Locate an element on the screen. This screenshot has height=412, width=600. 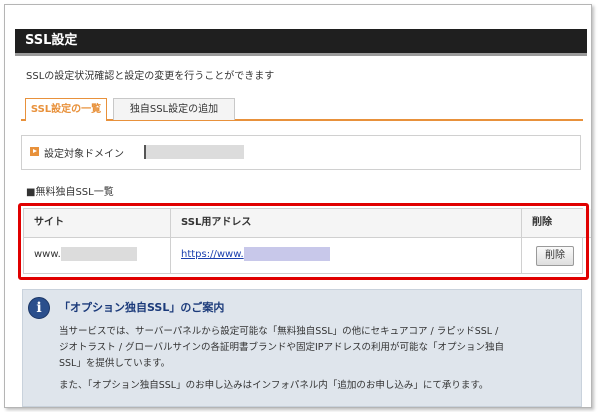
target-domain-label: 設定対象ドメイン is located at coordinates (84, 154).